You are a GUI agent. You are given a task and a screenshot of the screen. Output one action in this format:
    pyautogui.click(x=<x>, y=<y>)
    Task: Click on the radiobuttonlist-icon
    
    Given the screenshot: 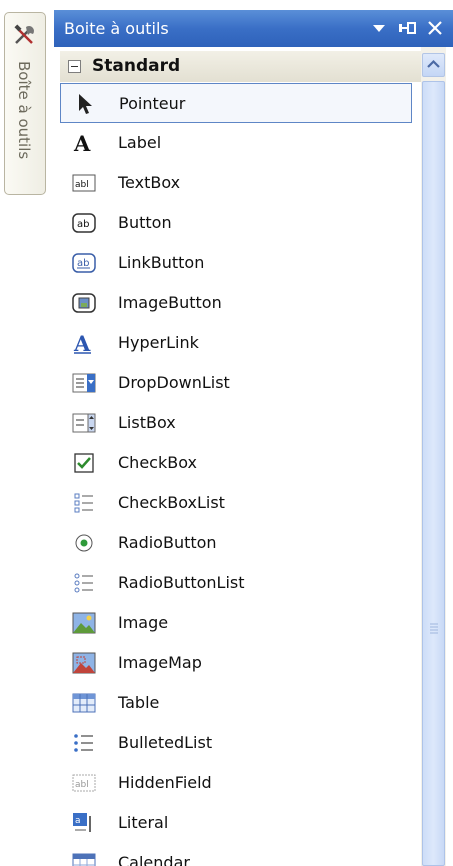 What is the action you would take?
    pyautogui.click(x=83, y=583)
    